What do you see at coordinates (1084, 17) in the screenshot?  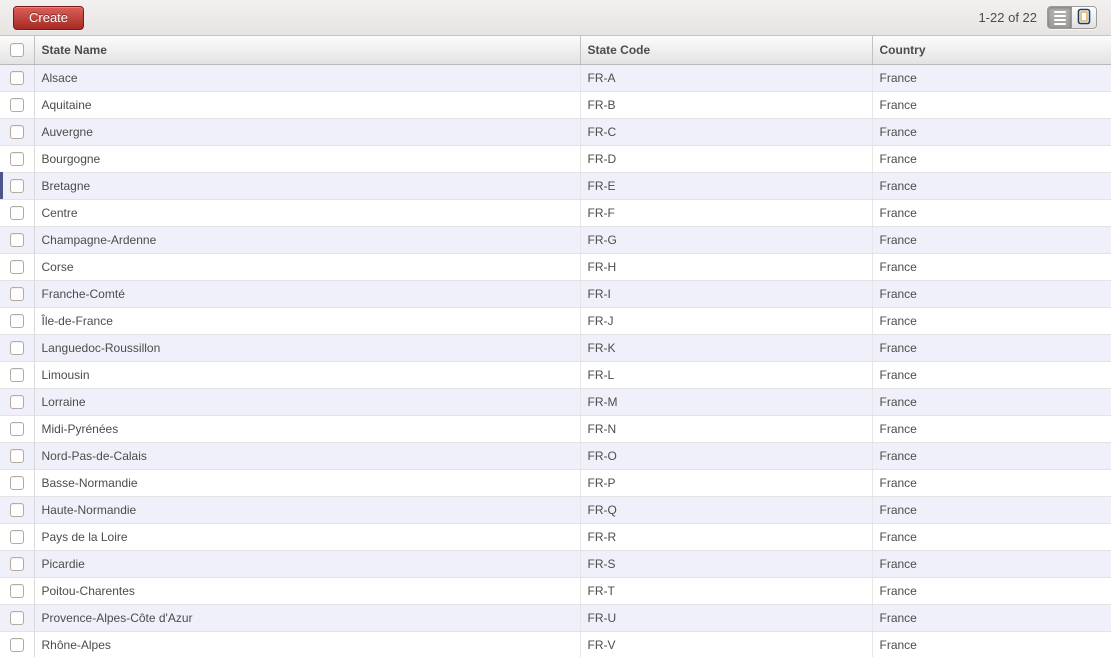 I see `form-view-button` at bounding box center [1084, 17].